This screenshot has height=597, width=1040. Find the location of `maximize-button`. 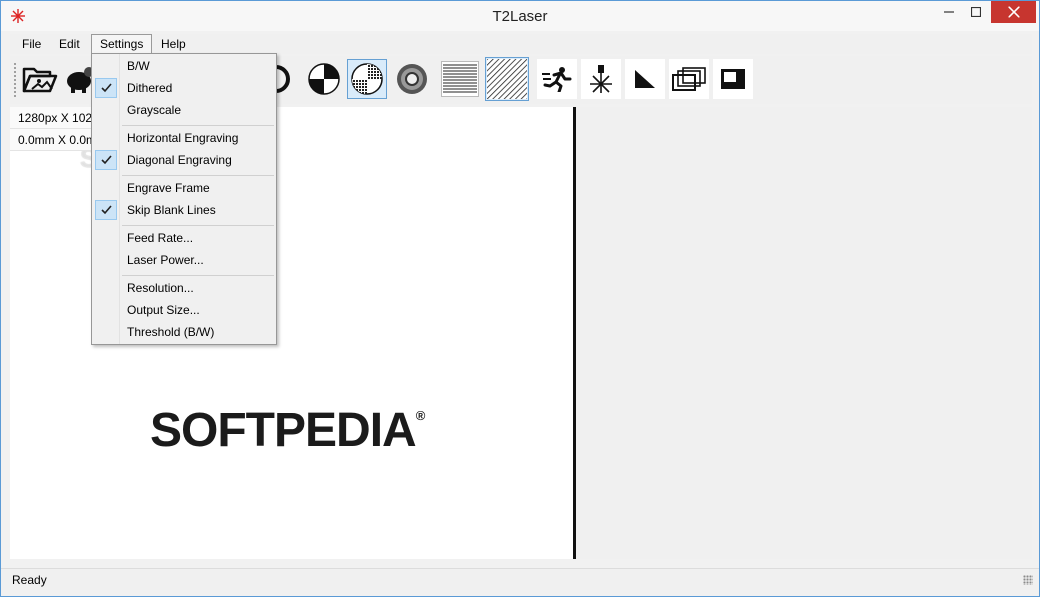

maximize-button is located at coordinates (976, 12).